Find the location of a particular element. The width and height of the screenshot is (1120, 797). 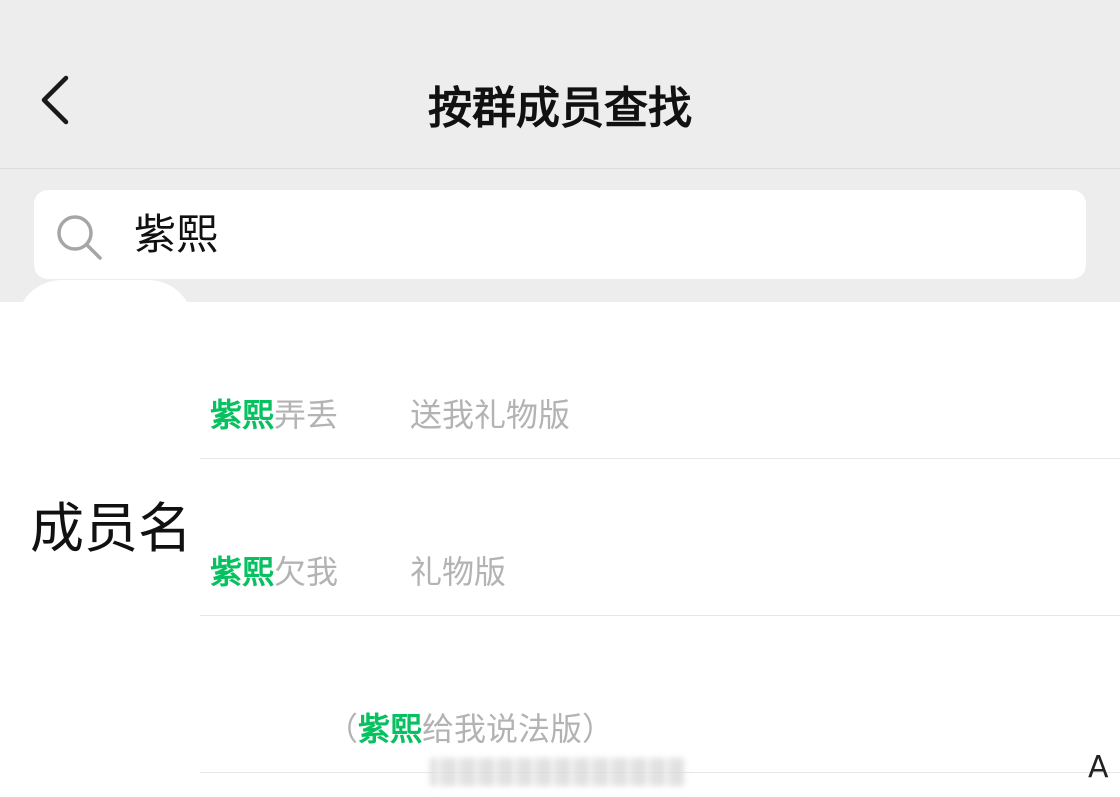

blurred-content is located at coordinates (557, 772).